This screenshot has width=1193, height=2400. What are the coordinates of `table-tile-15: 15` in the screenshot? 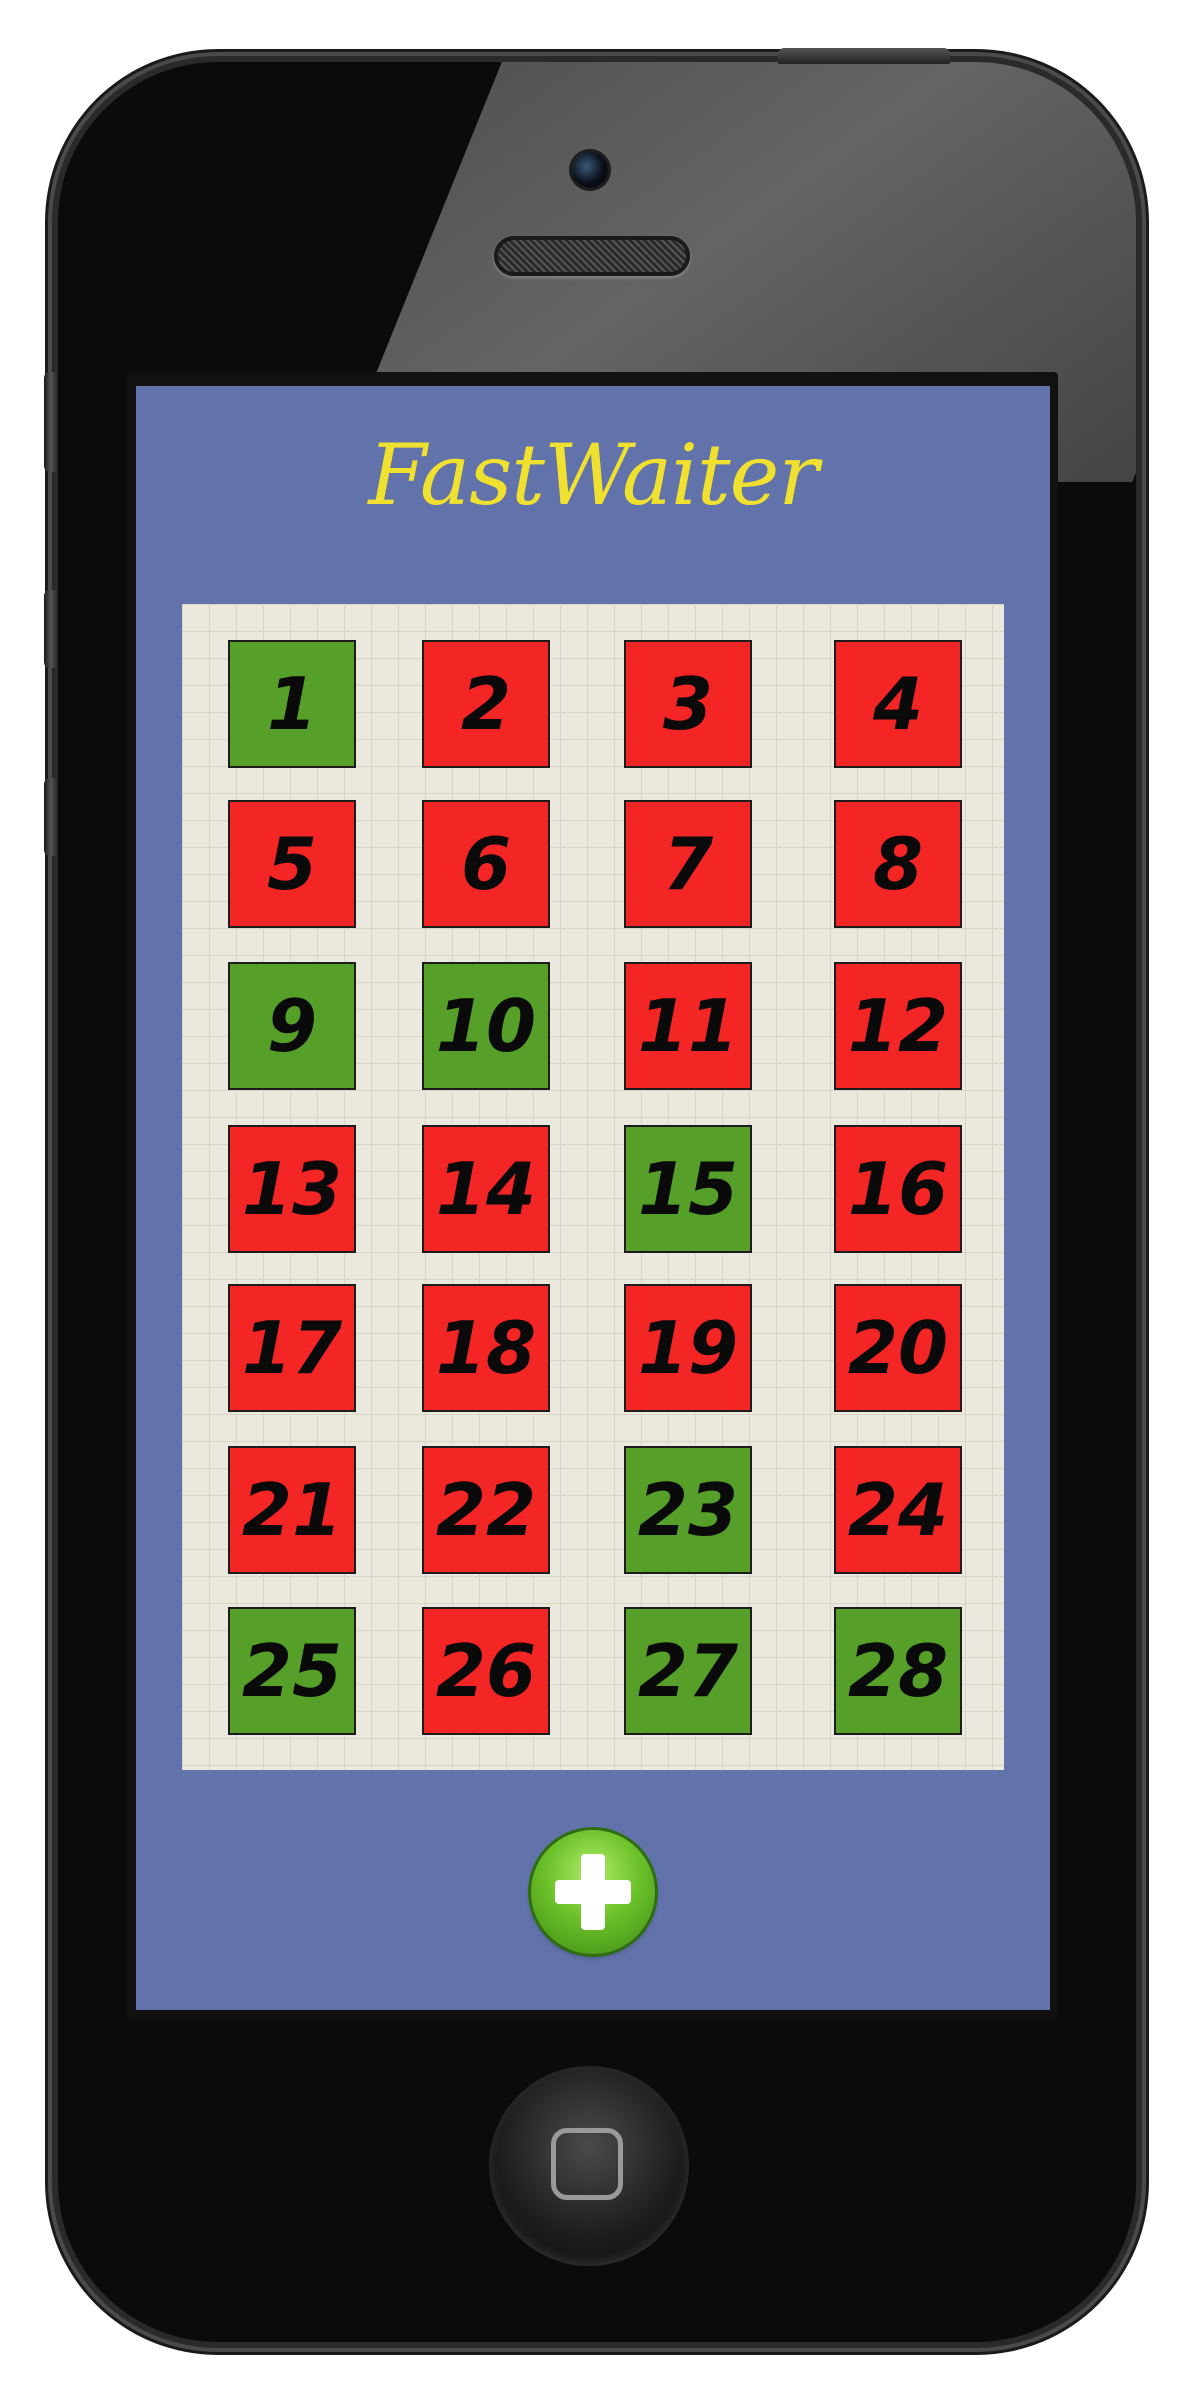 It's located at (688, 1189).